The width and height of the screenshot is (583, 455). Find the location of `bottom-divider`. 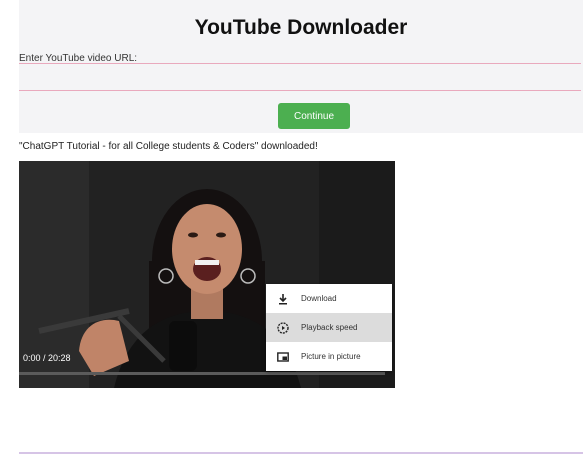

bottom-divider is located at coordinates (301, 453).